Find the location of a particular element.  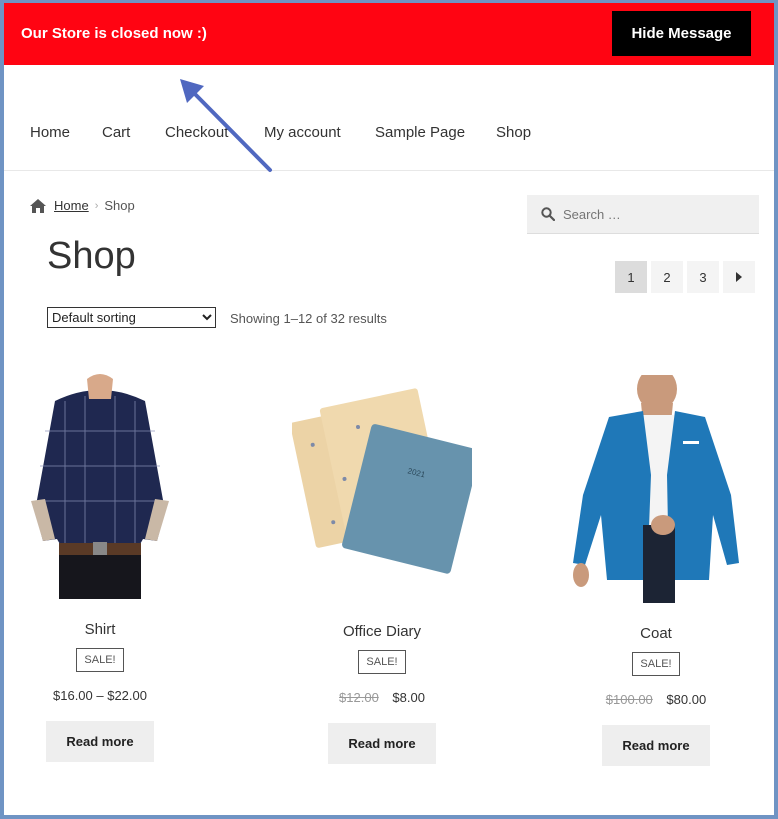

breadcrumb: Home › Shop is located at coordinates (82, 205).